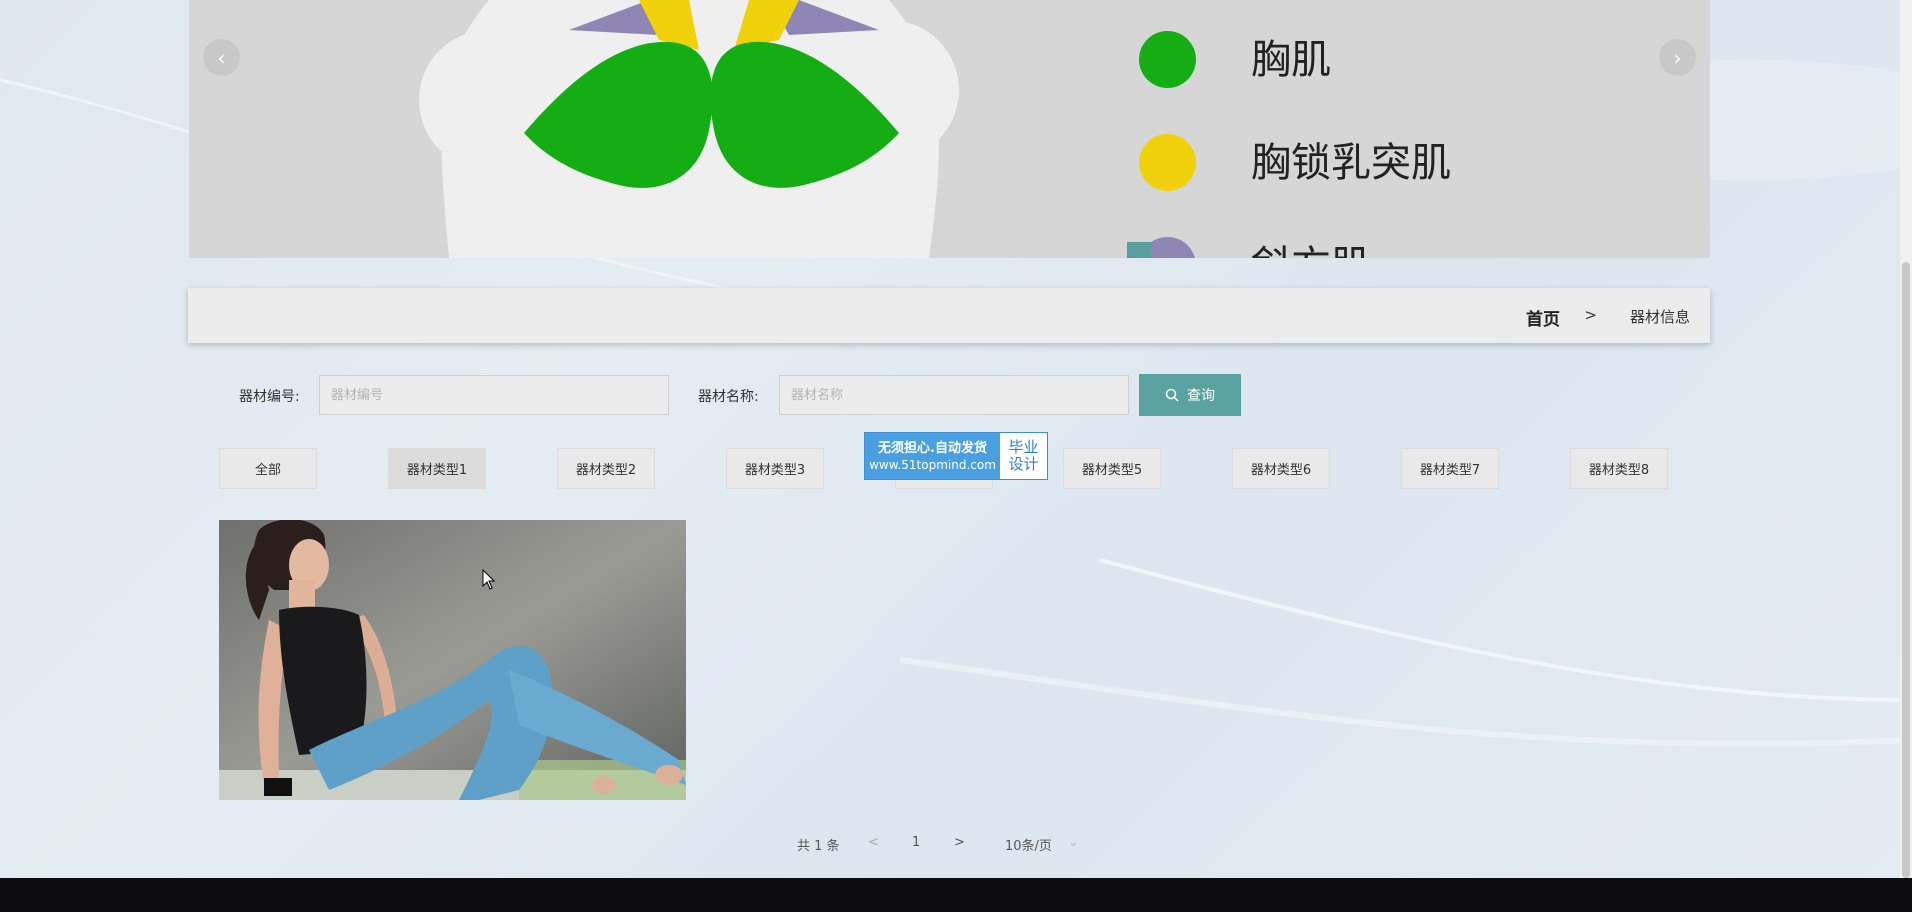  What do you see at coordinates (954, 395) in the screenshot?
I see `equipment-name-input` at bounding box center [954, 395].